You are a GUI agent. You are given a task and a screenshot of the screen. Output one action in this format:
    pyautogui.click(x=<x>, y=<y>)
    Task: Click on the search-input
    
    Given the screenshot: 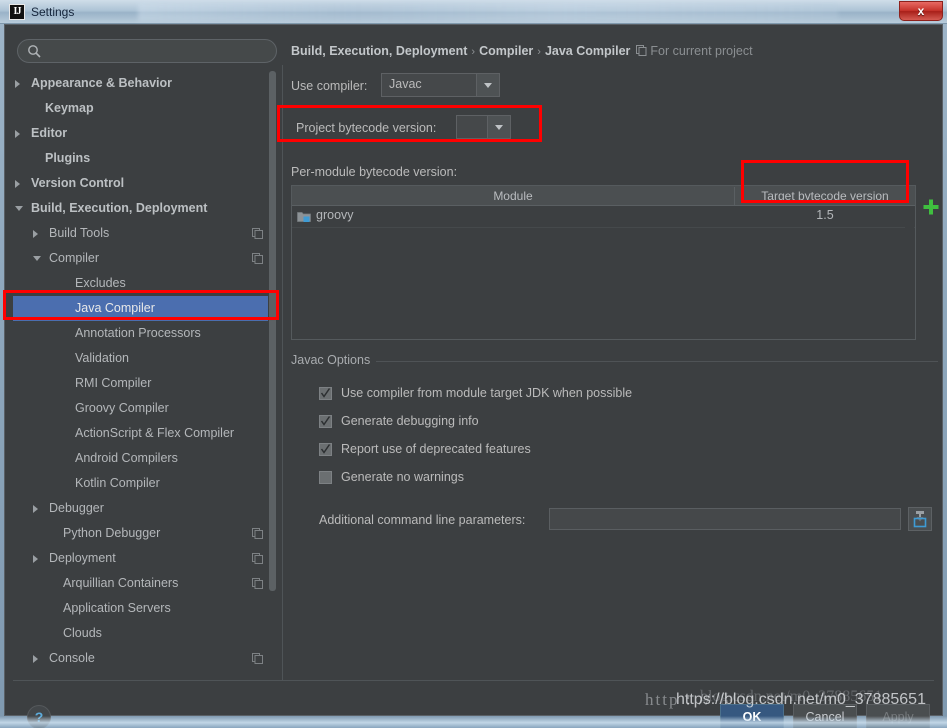 What is the action you would take?
    pyautogui.click(x=159, y=52)
    